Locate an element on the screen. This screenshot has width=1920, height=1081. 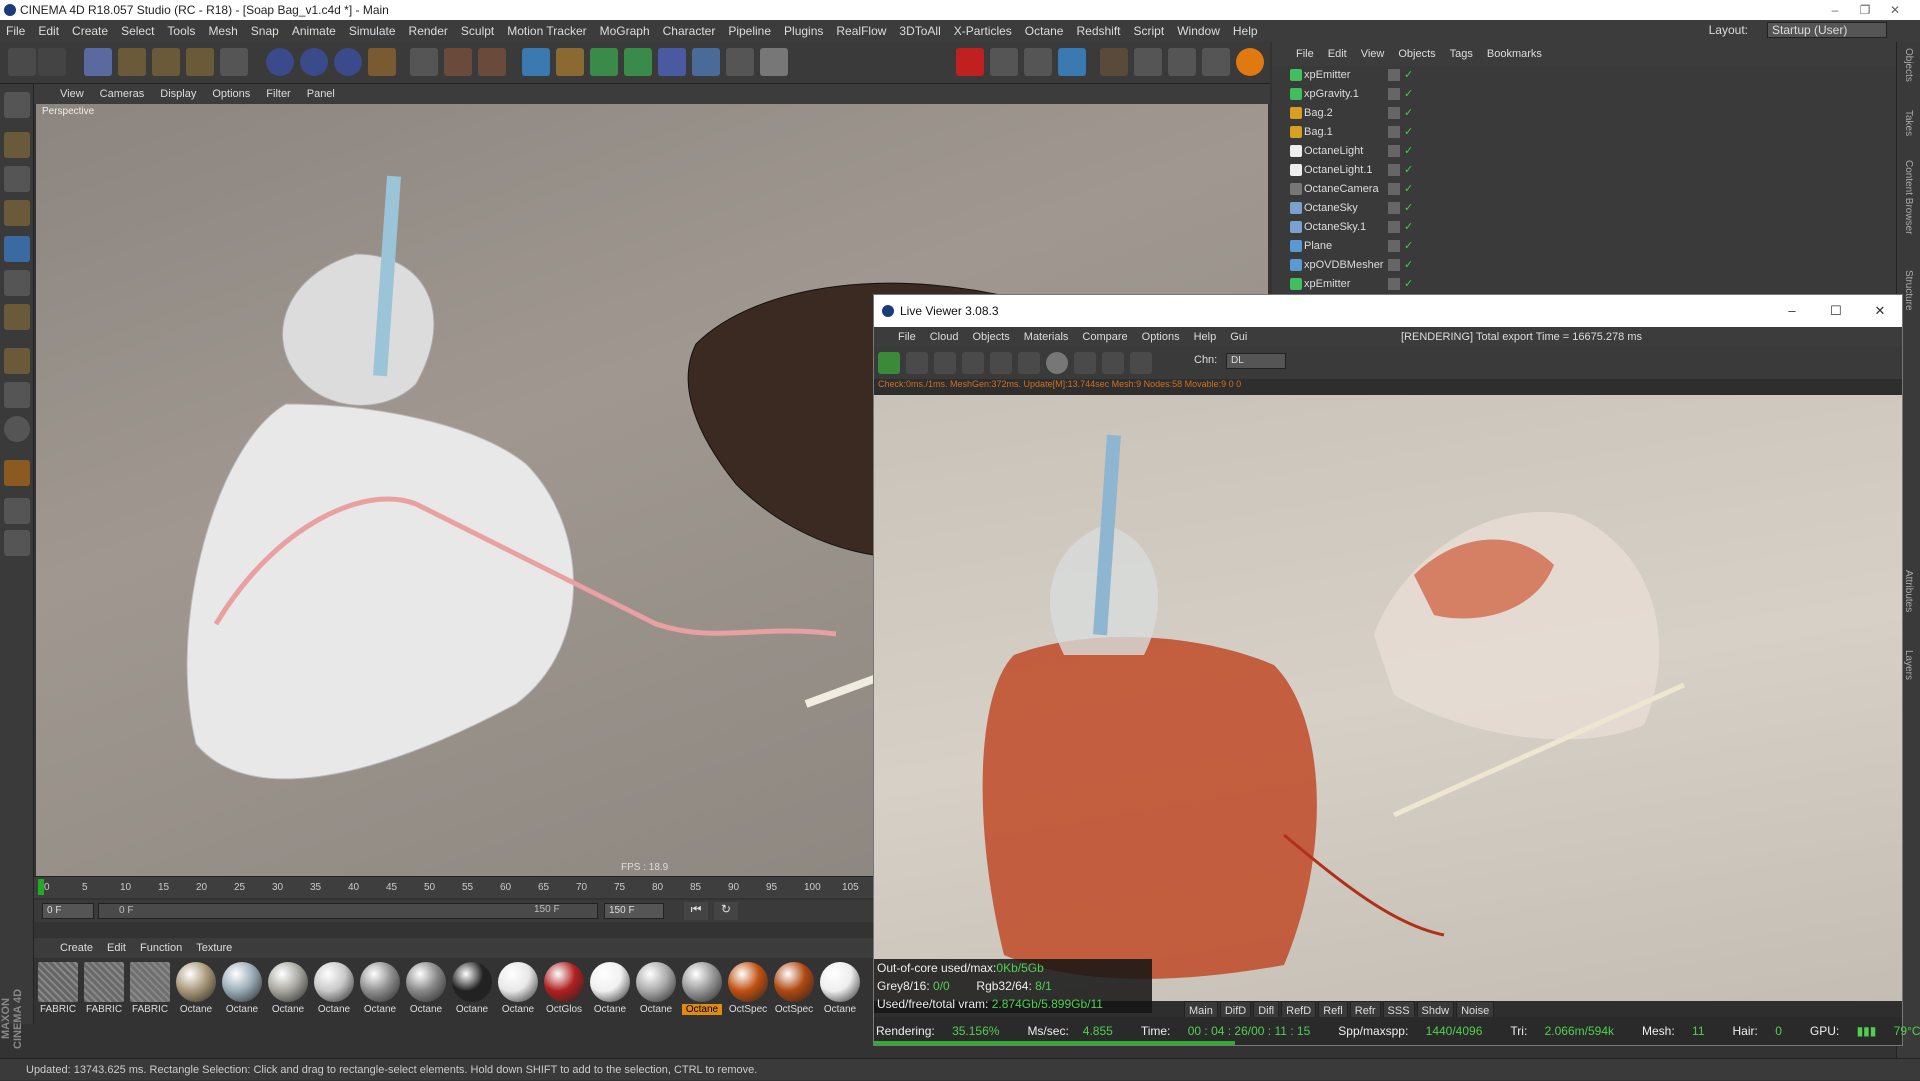
menu-x-particles: X-Particles is located at coordinates (983, 31).